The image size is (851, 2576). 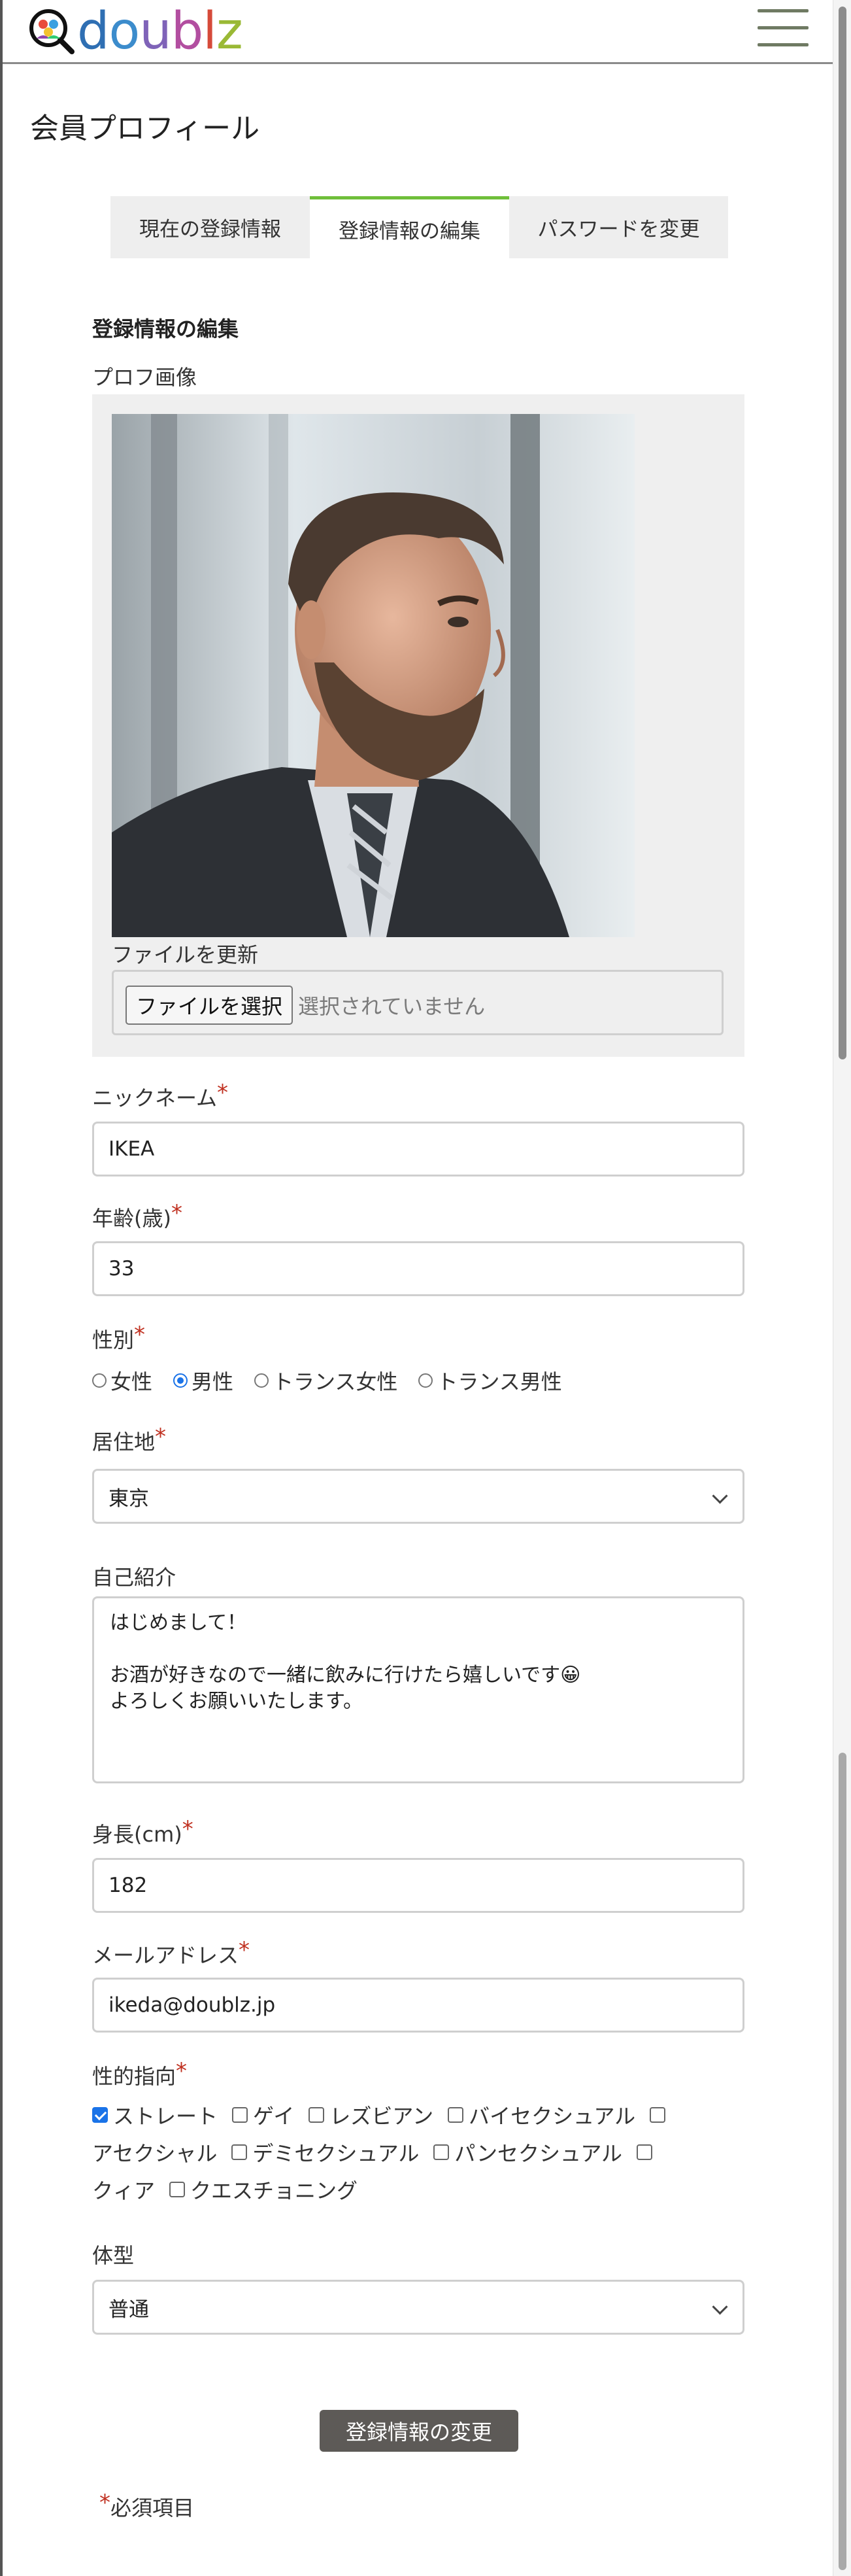 I want to click on profile-photo-illustration, so click(x=374, y=676).